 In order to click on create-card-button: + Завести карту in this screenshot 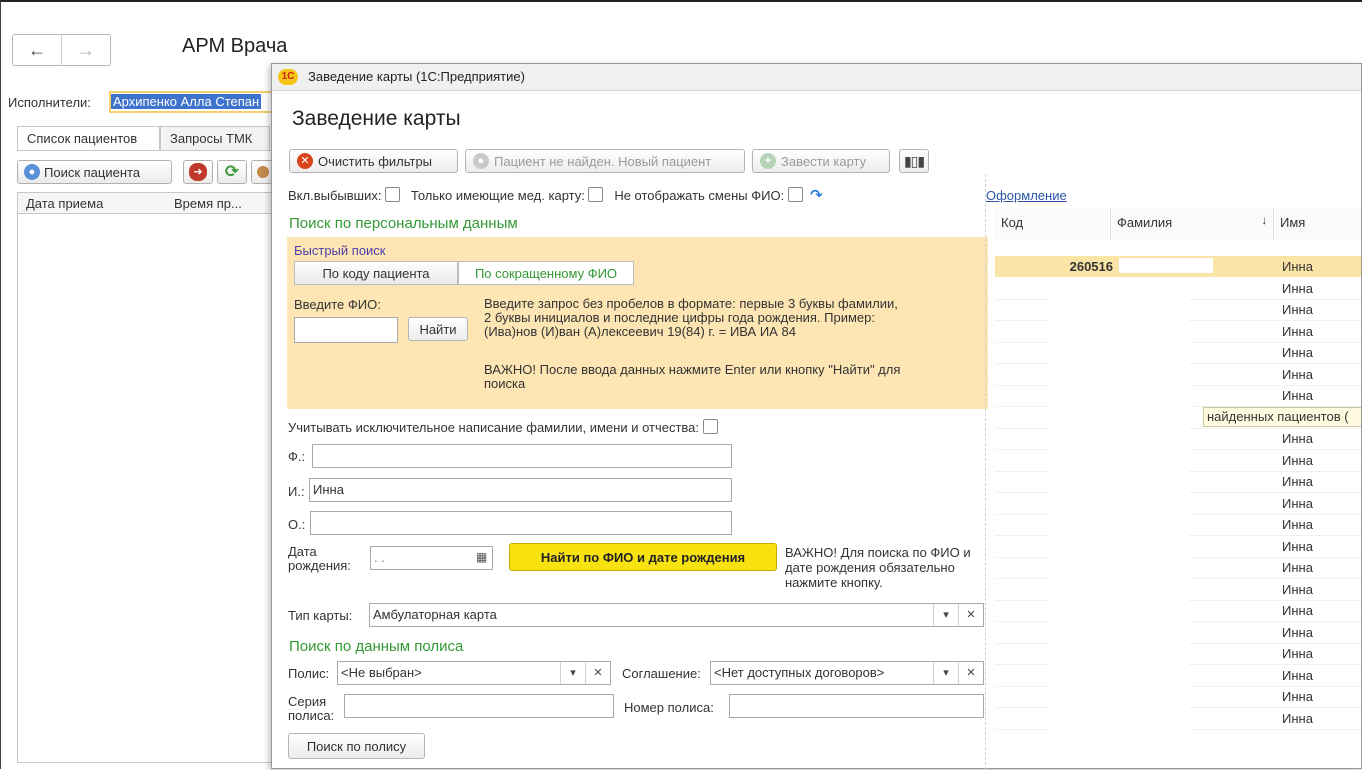, I will do `click(821, 161)`.